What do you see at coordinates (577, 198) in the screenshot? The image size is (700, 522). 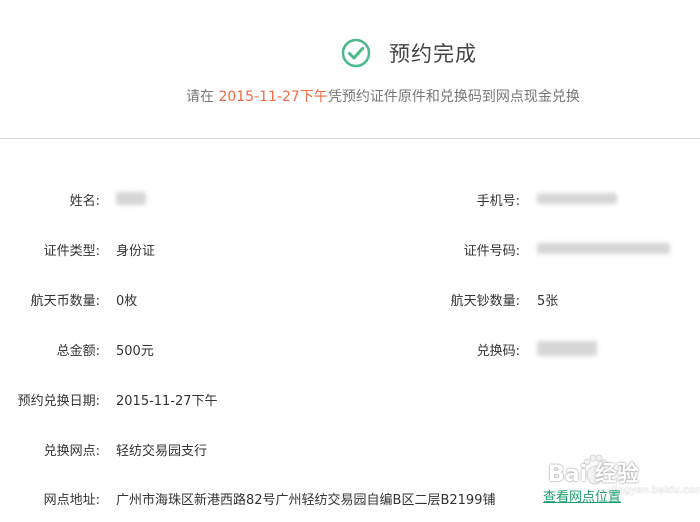 I see `phone-value-redacted` at bounding box center [577, 198].